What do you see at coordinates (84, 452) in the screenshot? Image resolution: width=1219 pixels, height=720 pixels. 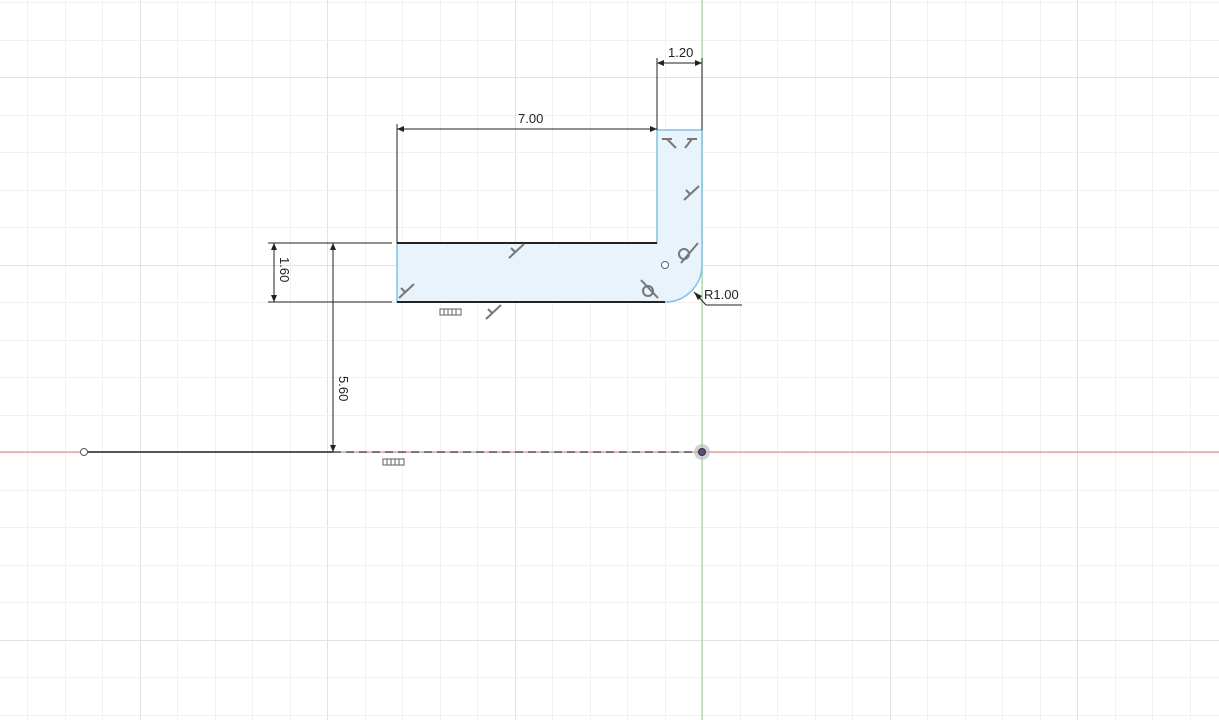 I see `line-endpoint` at bounding box center [84, 452].